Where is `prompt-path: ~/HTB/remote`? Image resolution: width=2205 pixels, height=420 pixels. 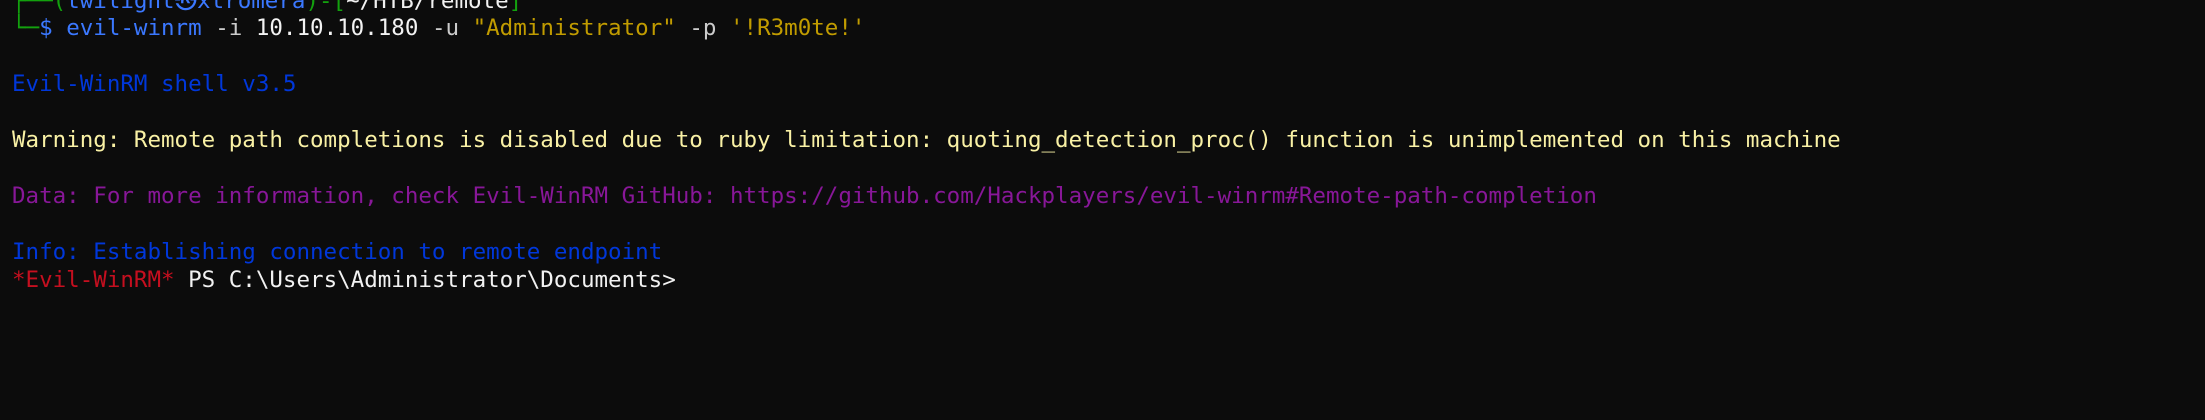
prompt-path: ~/HTB/remote is located at coordinates (427, 7).